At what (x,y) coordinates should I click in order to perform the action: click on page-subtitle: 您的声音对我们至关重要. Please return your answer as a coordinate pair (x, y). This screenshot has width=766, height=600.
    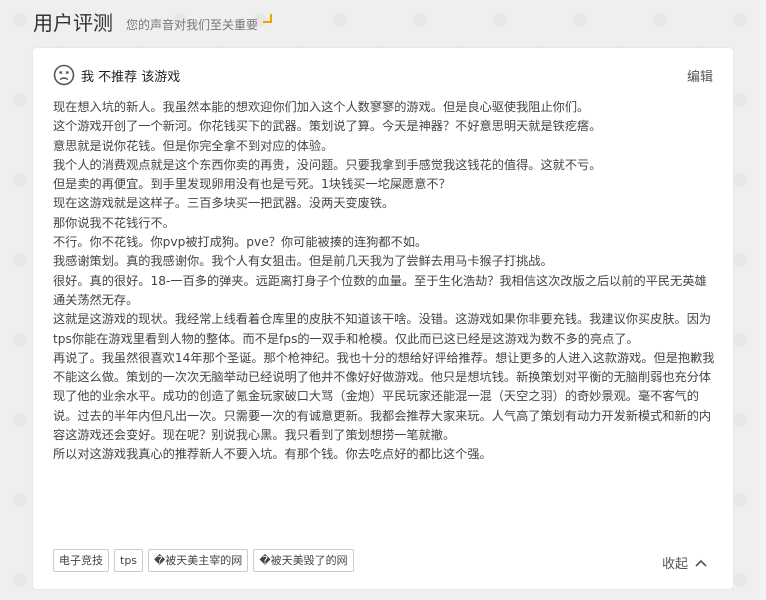
    Looking at the image, I should click on (192, 25).